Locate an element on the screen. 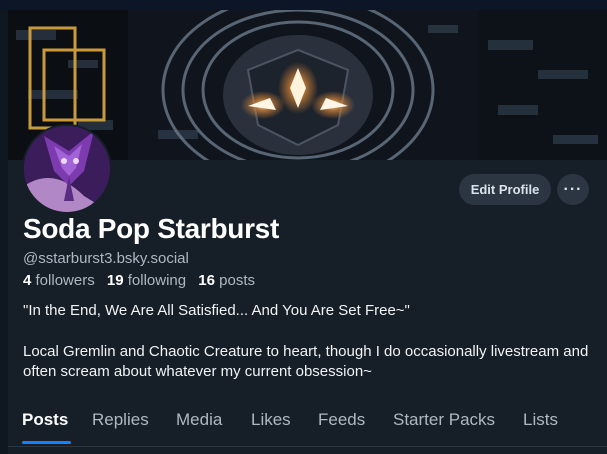 This screenshot has width=607, height=454. display-name: Soda Pop Starburst is located at coordinates (151, 228).